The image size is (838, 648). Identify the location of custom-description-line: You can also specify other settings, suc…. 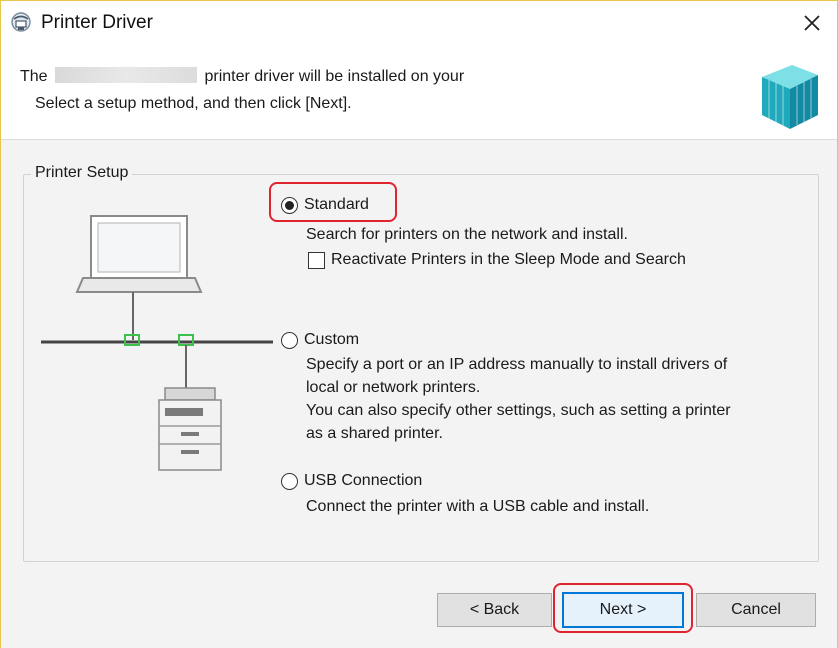
(518, 410).